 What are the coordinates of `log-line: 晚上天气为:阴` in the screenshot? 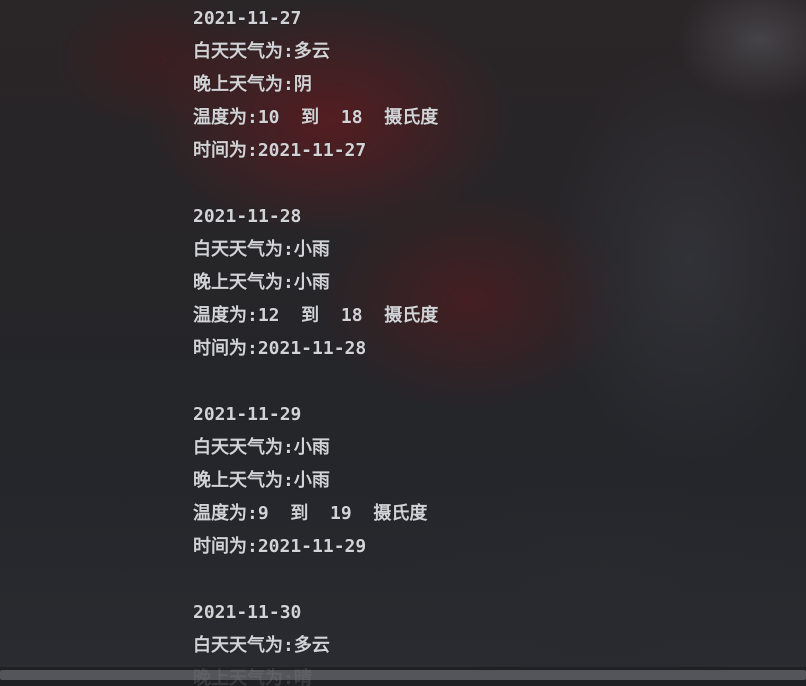 It's located at (252, 84).